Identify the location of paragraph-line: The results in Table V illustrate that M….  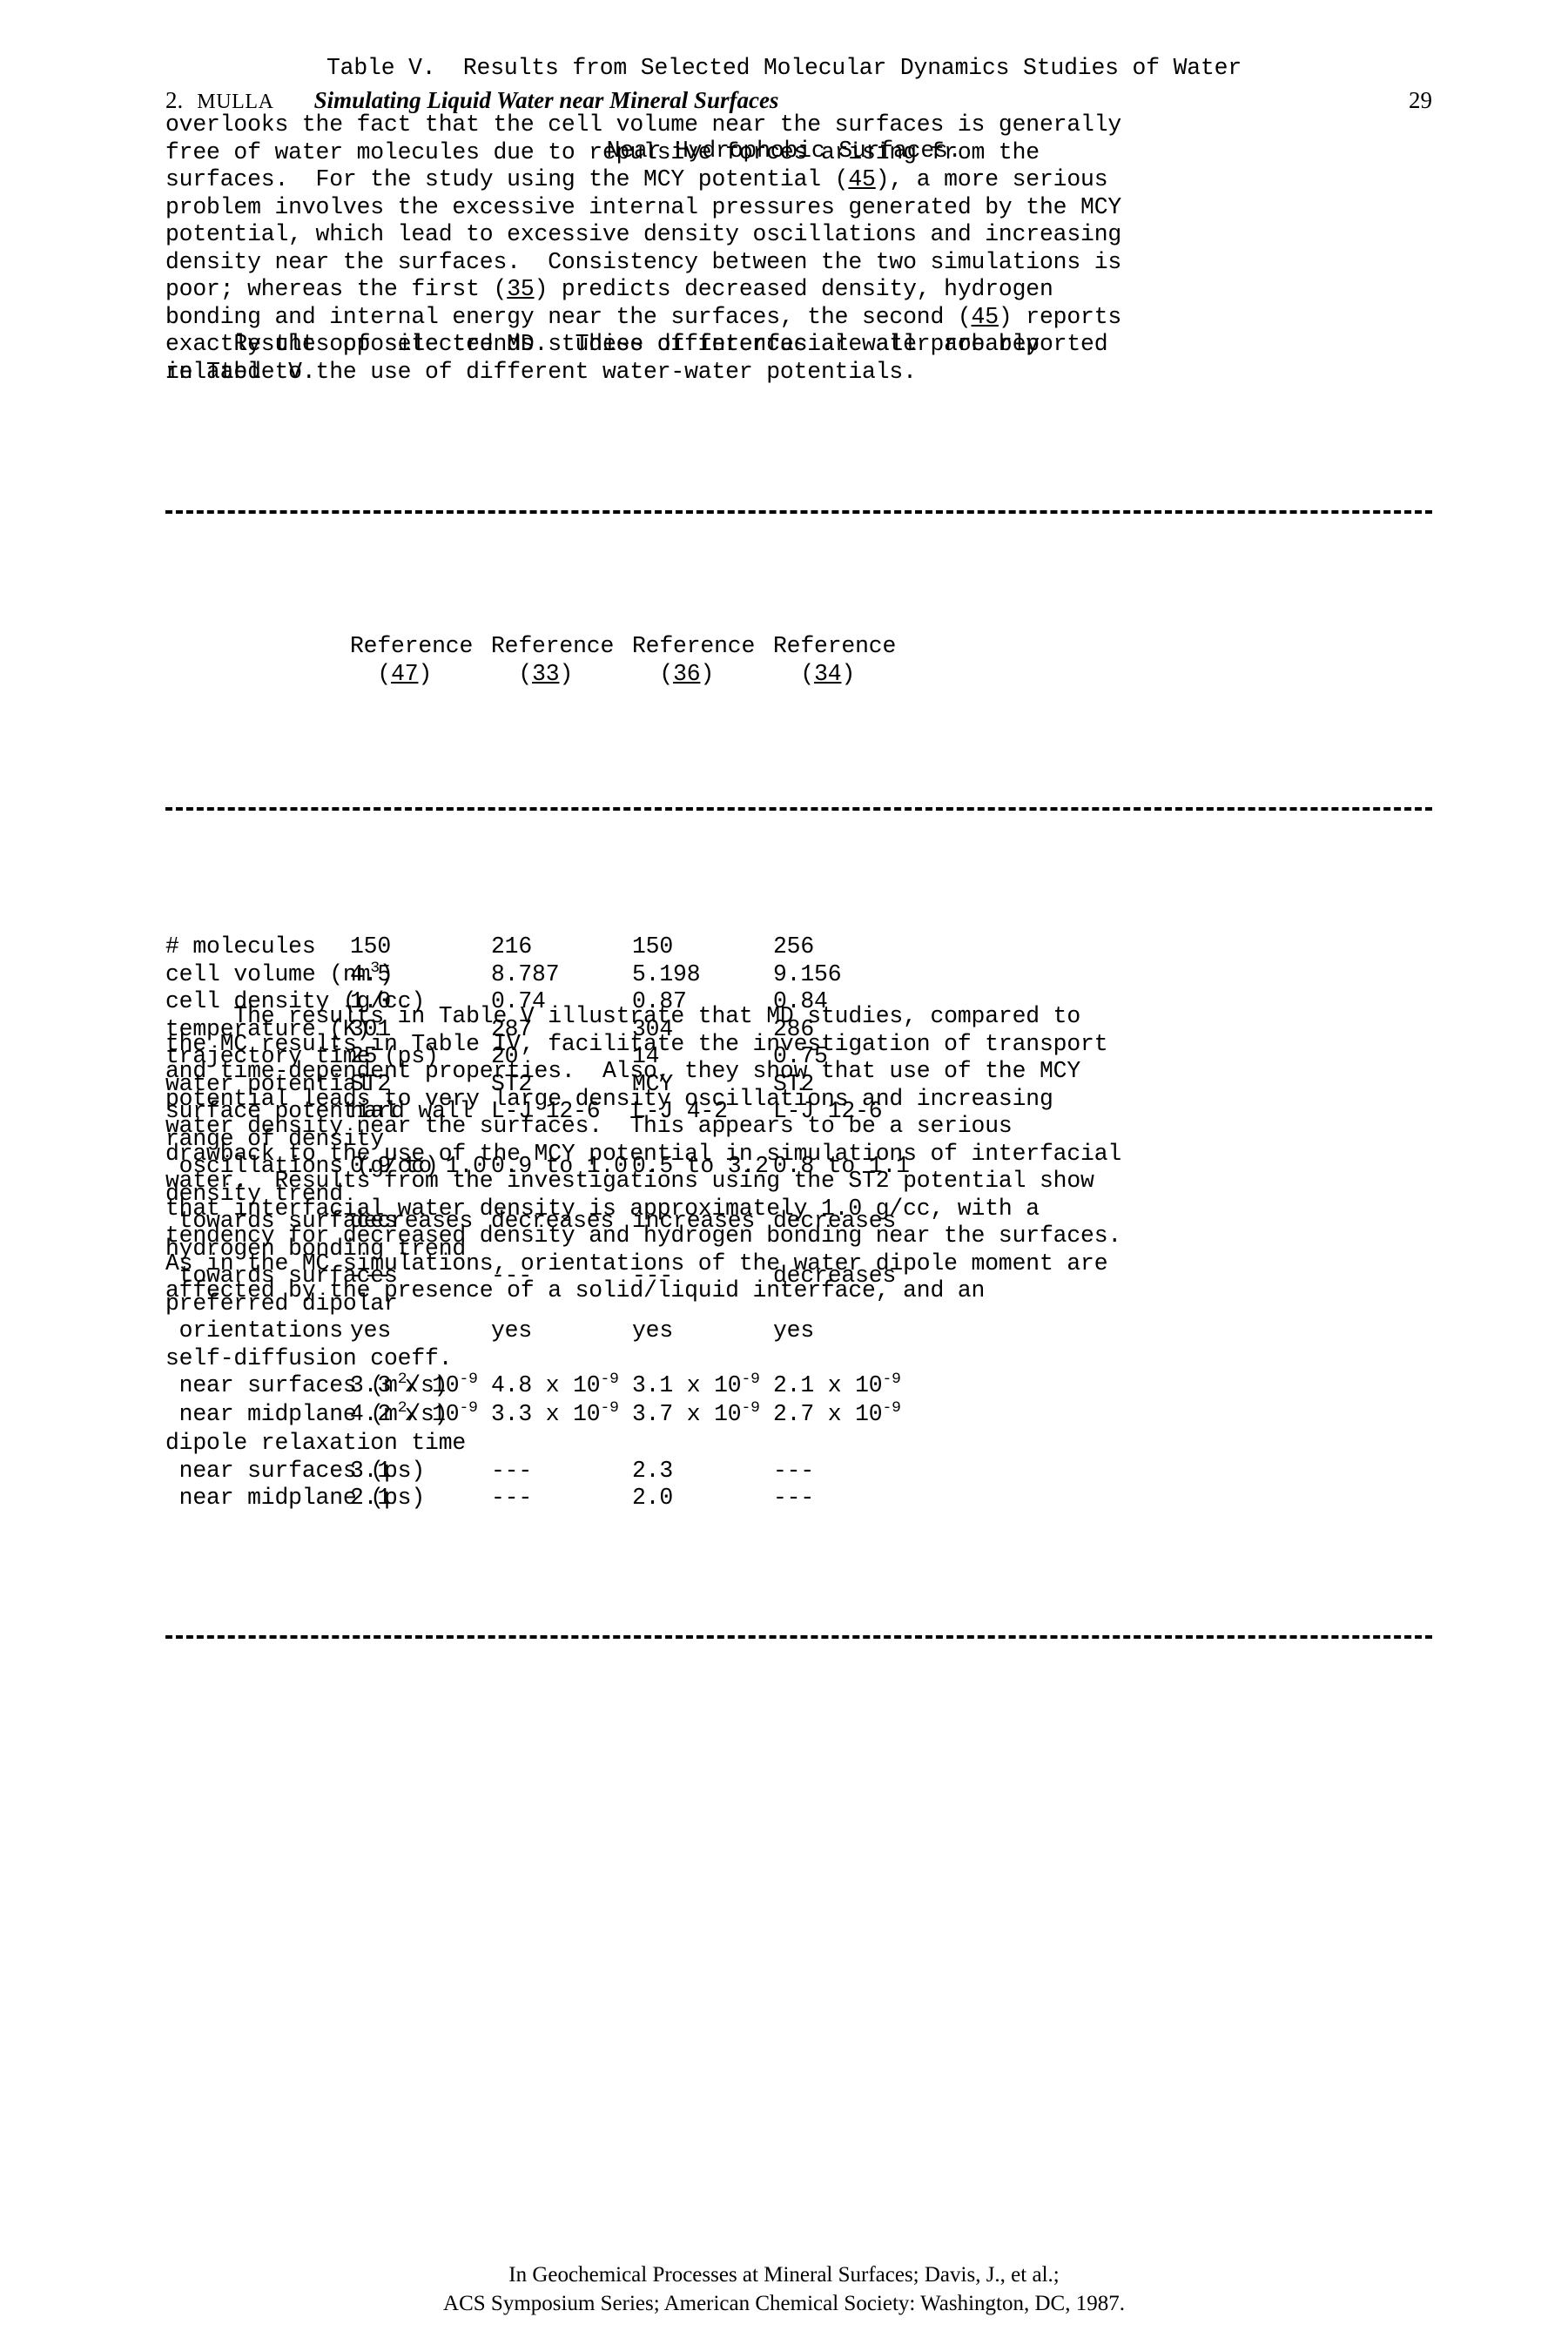
(623, 1016).